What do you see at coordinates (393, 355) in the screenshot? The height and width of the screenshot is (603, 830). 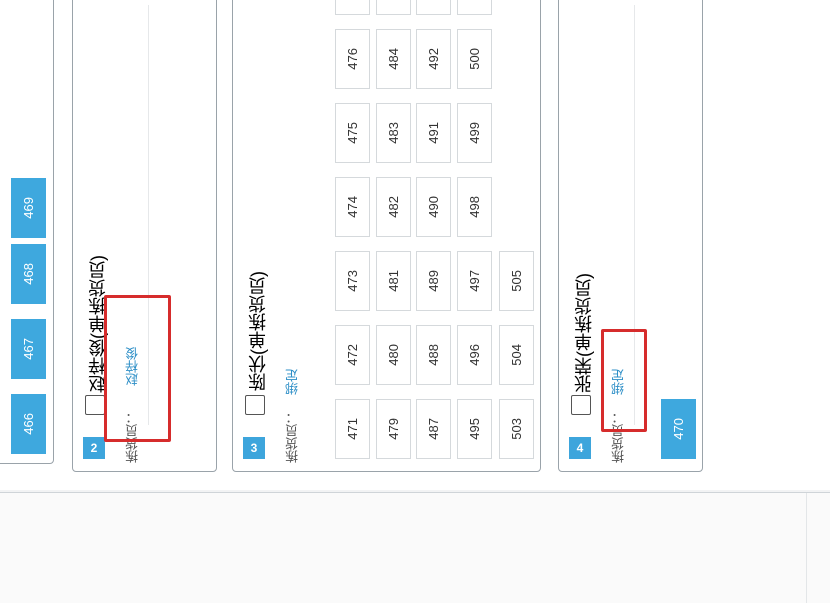 I see `slot-480: 480` at bounding box center [393, 355].